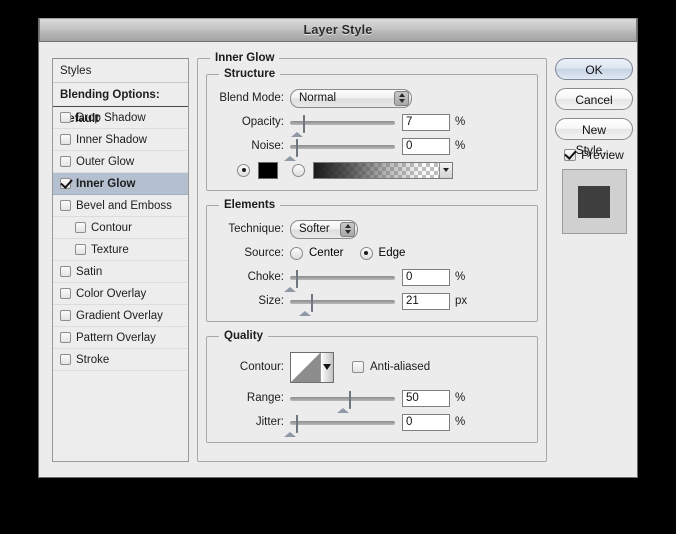  I want to click on styles-list-item-label: Color Overlay, so click(111, 293).